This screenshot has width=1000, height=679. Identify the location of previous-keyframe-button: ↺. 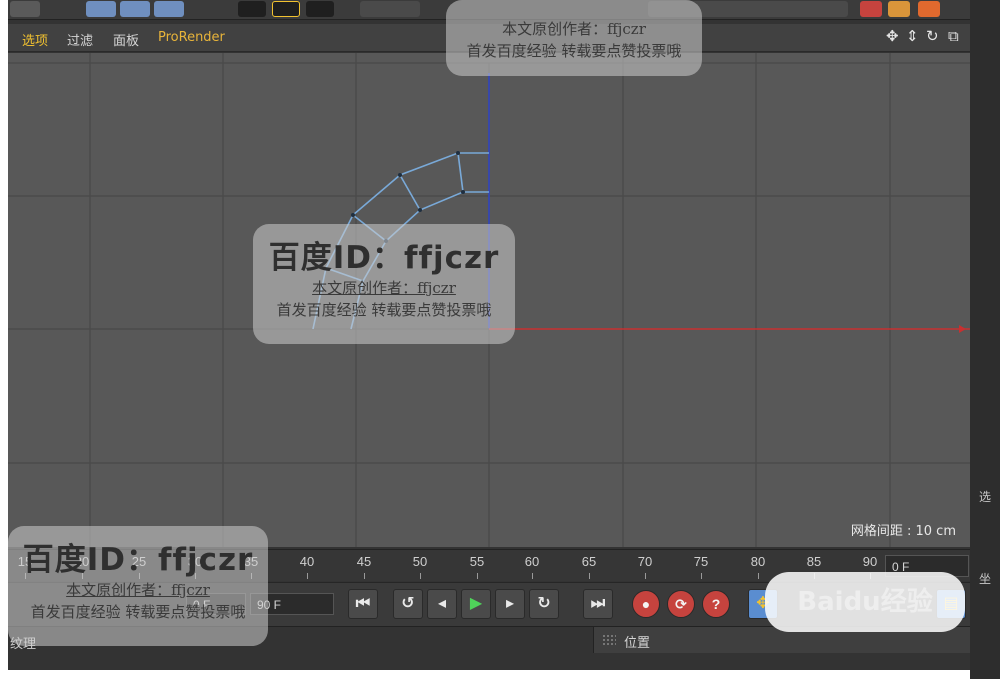
(408, 604).